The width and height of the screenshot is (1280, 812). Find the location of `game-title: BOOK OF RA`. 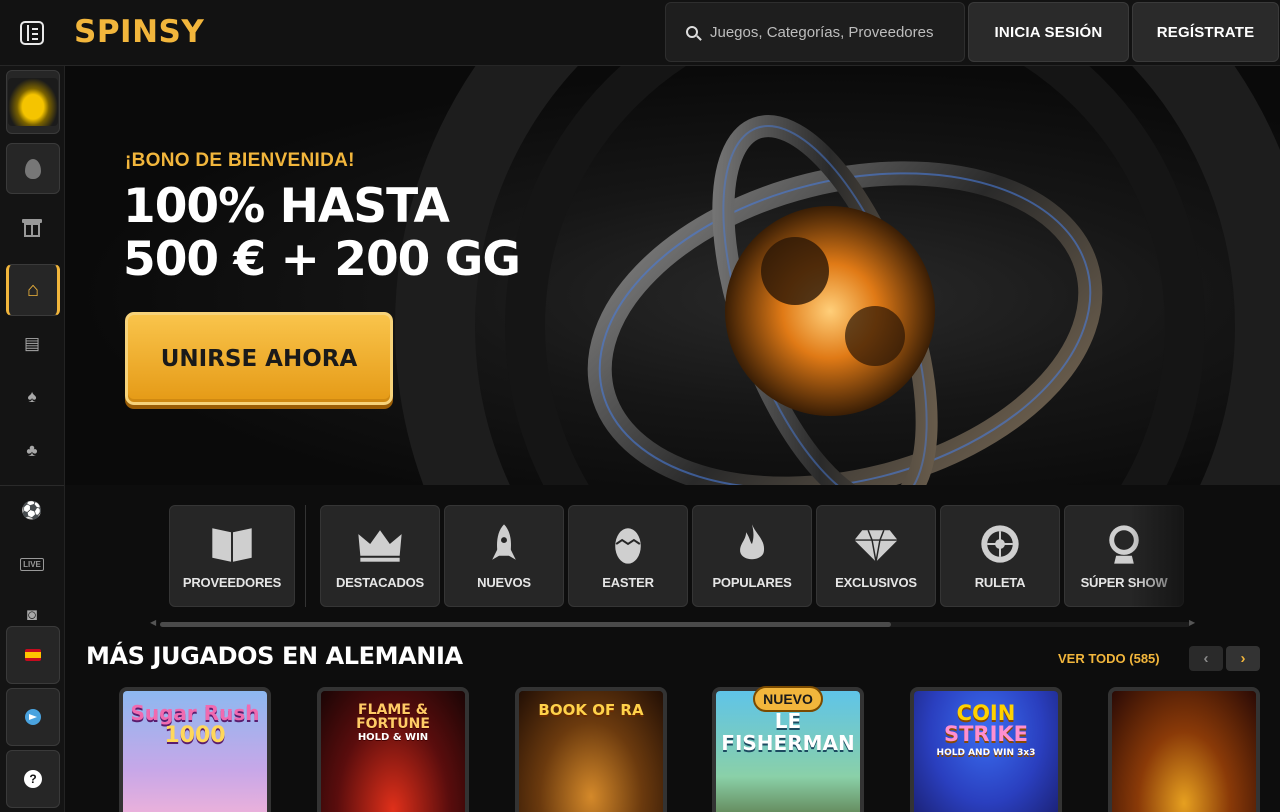

game-title: BOOK OF RA is located at coordinates (591, 710).